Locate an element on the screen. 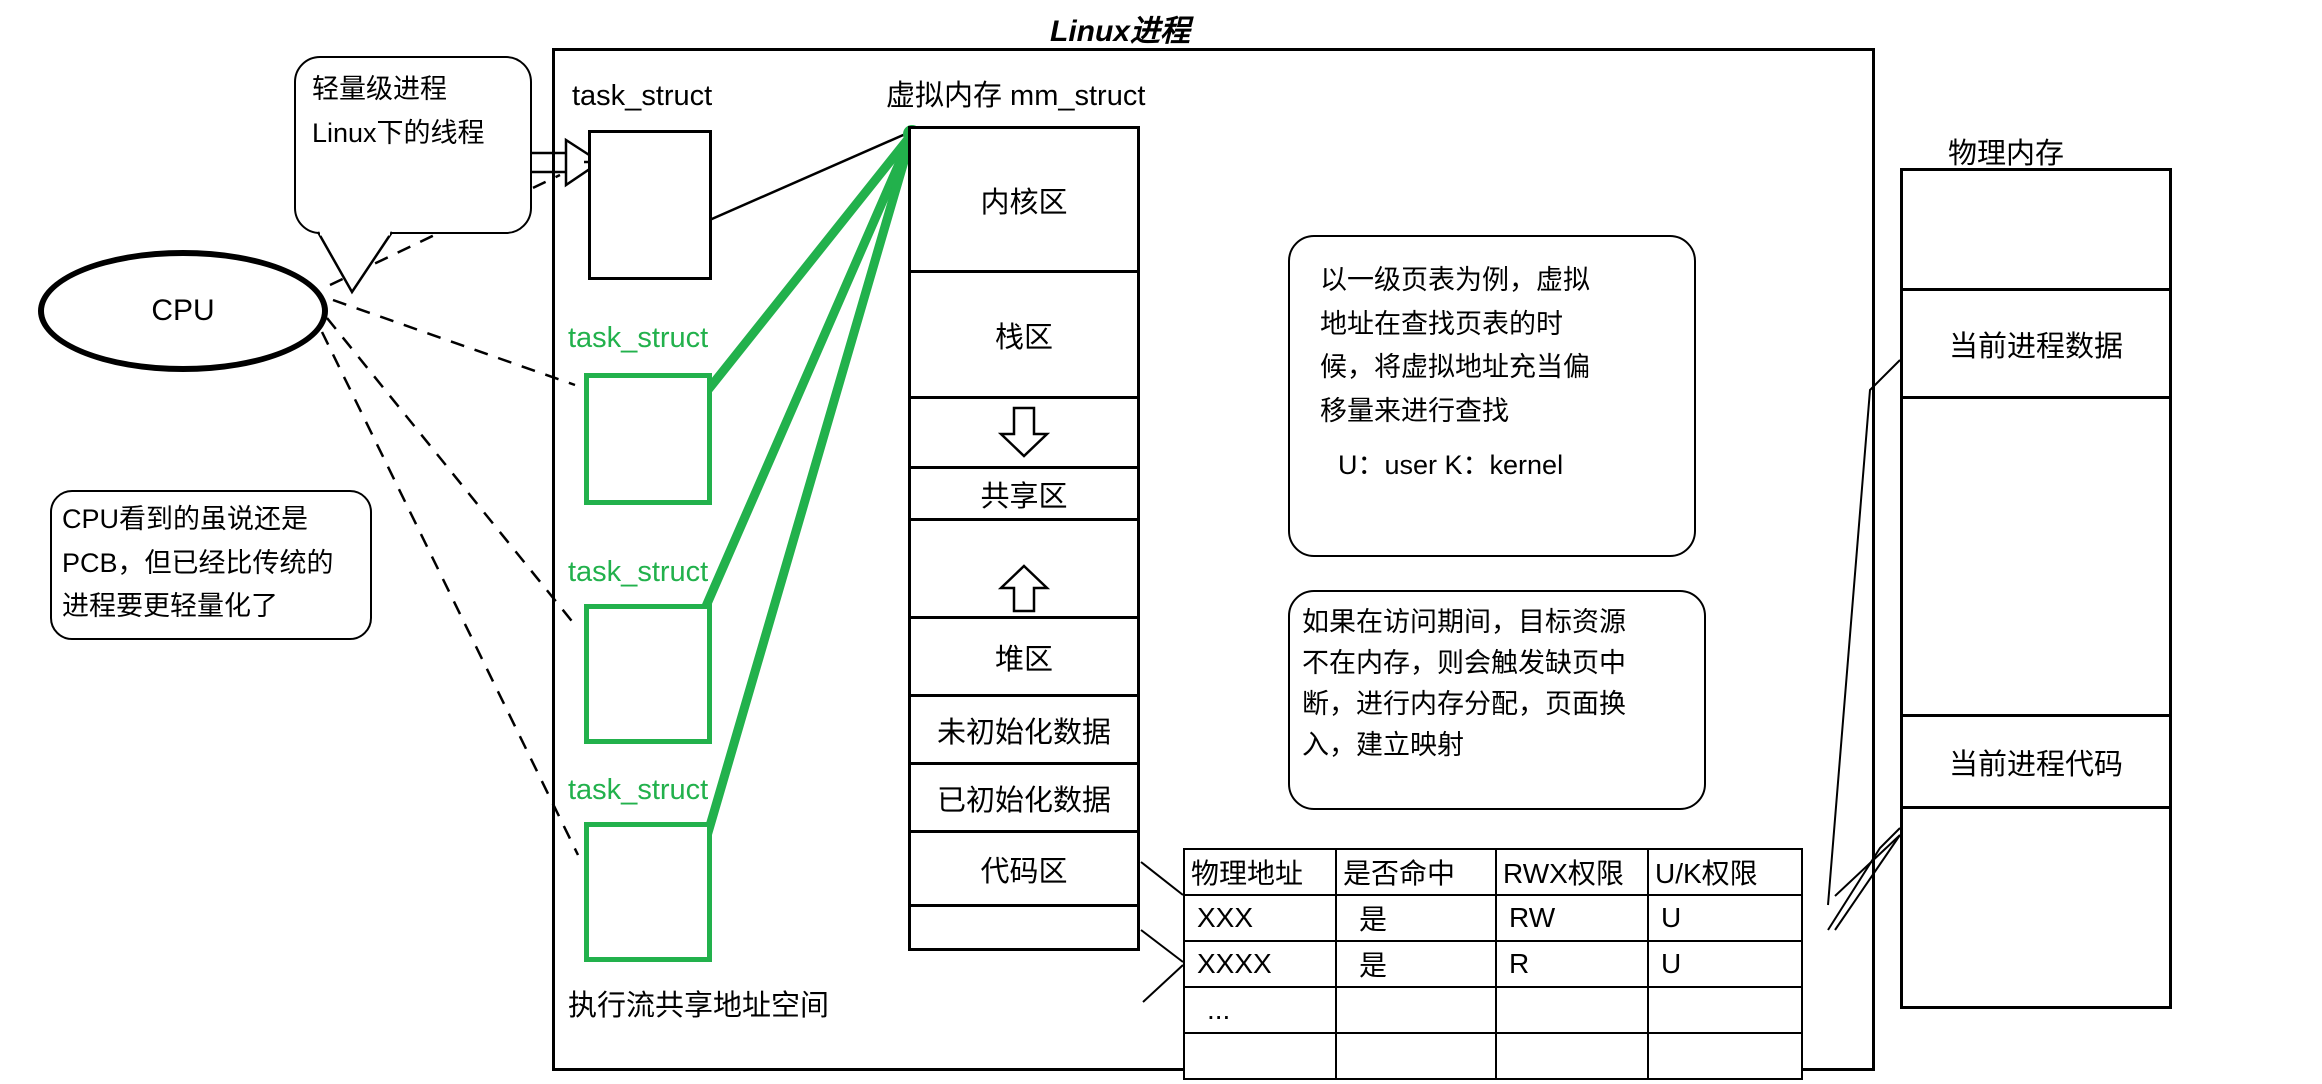 Image resolution: width=2322 pixels, height=1084 pixels. pm-segment-current-process-code: 当前进程代码 is located at coordinates (2036, 763).